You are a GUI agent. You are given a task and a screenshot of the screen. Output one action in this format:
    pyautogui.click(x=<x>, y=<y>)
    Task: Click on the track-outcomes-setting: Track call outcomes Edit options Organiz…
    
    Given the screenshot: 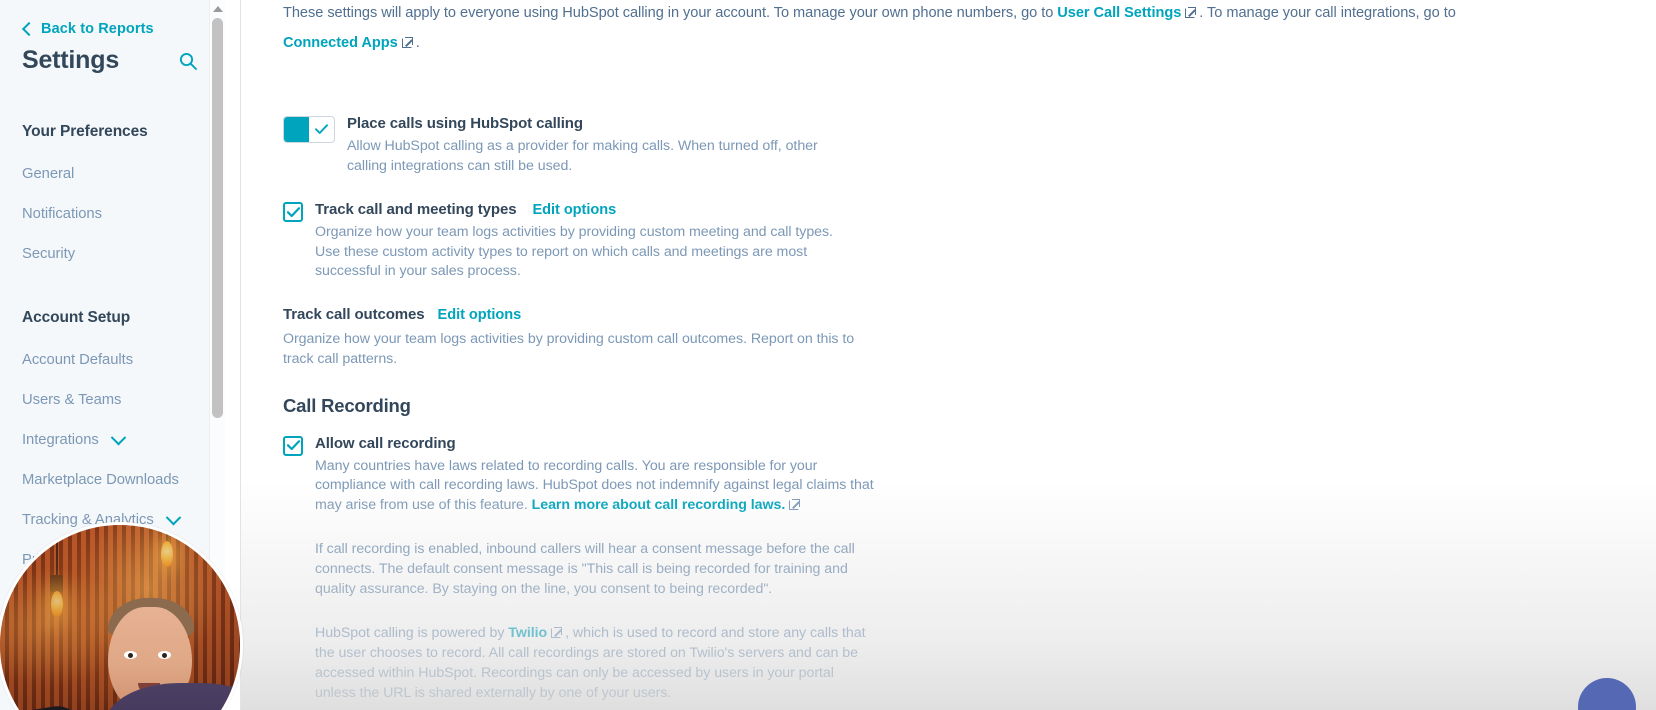 What is the action you would take?
    pyautogui.click(x=969, y=337)
    